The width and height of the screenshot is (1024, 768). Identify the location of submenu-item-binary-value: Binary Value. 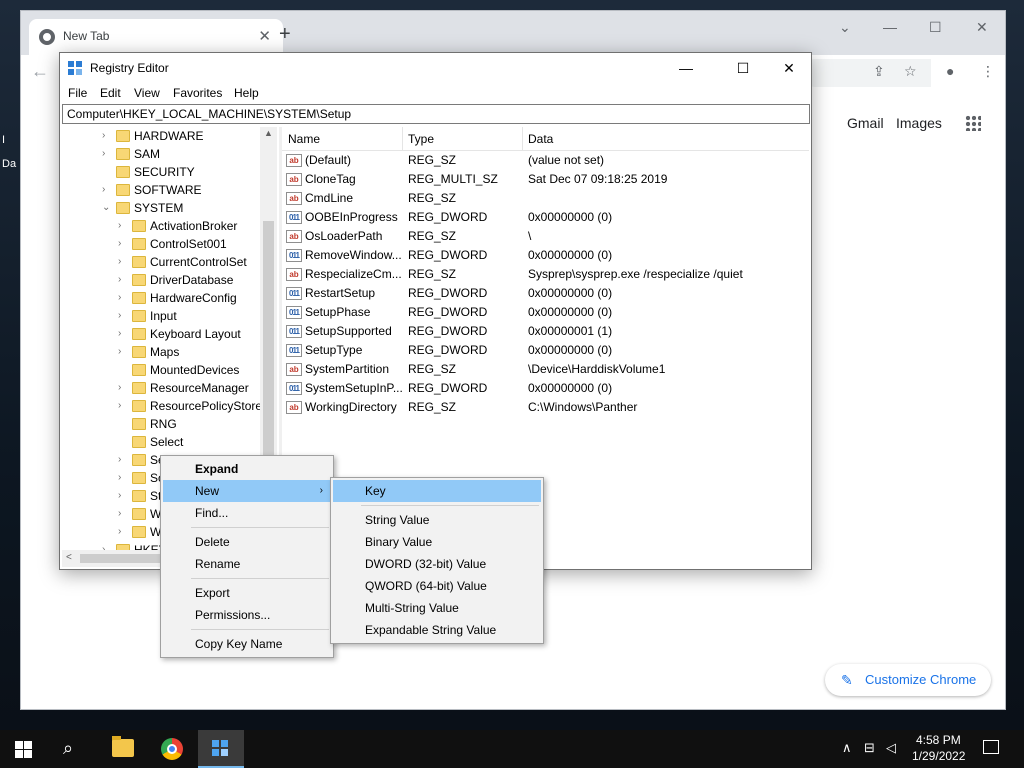
(437, 542).